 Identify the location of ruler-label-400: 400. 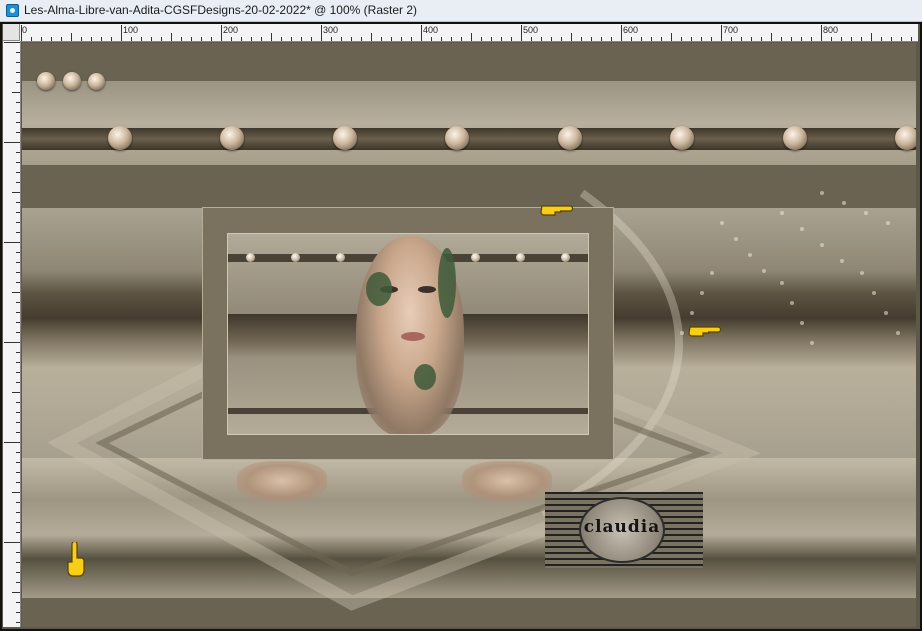
(431, 30).